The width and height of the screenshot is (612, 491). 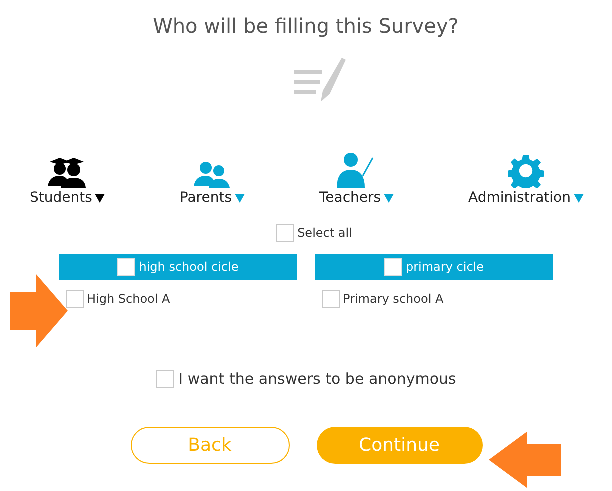 What do you see at coordinates (317, 379) in the screenshot?
I see `anonymous-label: I want the answers to be anonymous` at bounding box center [317, 379].